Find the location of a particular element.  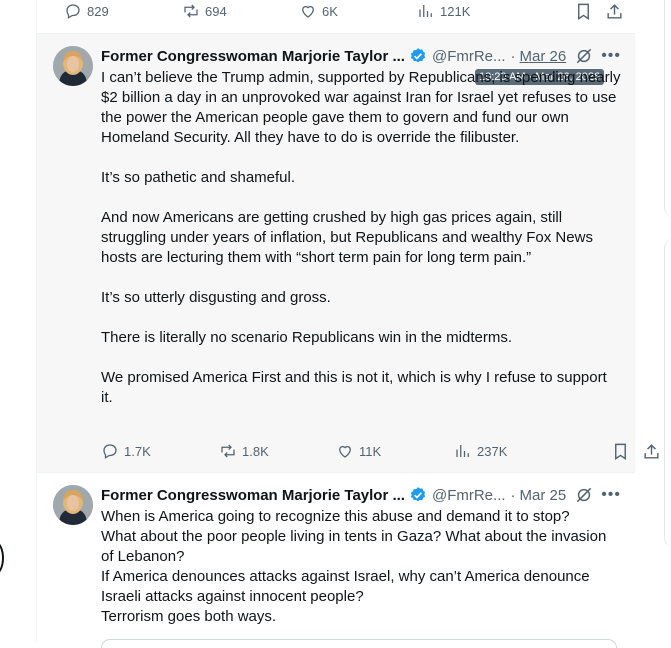

like-button: 6K is located at coordinates (358, 11).